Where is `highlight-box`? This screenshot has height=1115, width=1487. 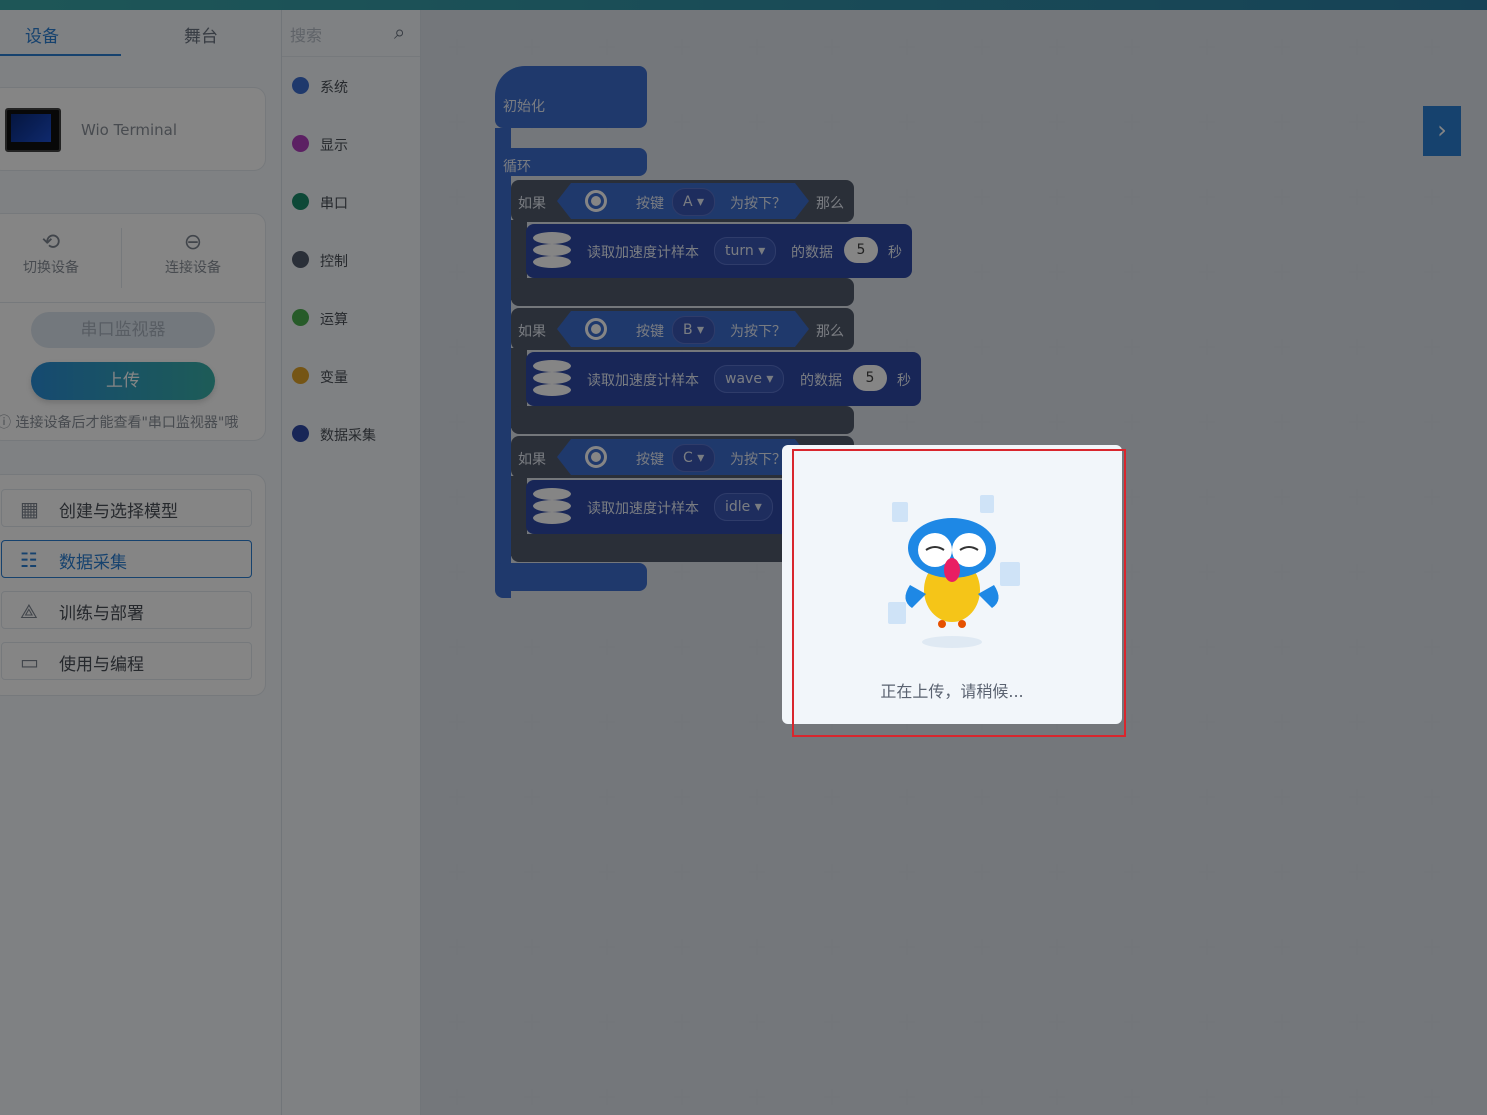
highlight-box is located at coordinates (959, 593).